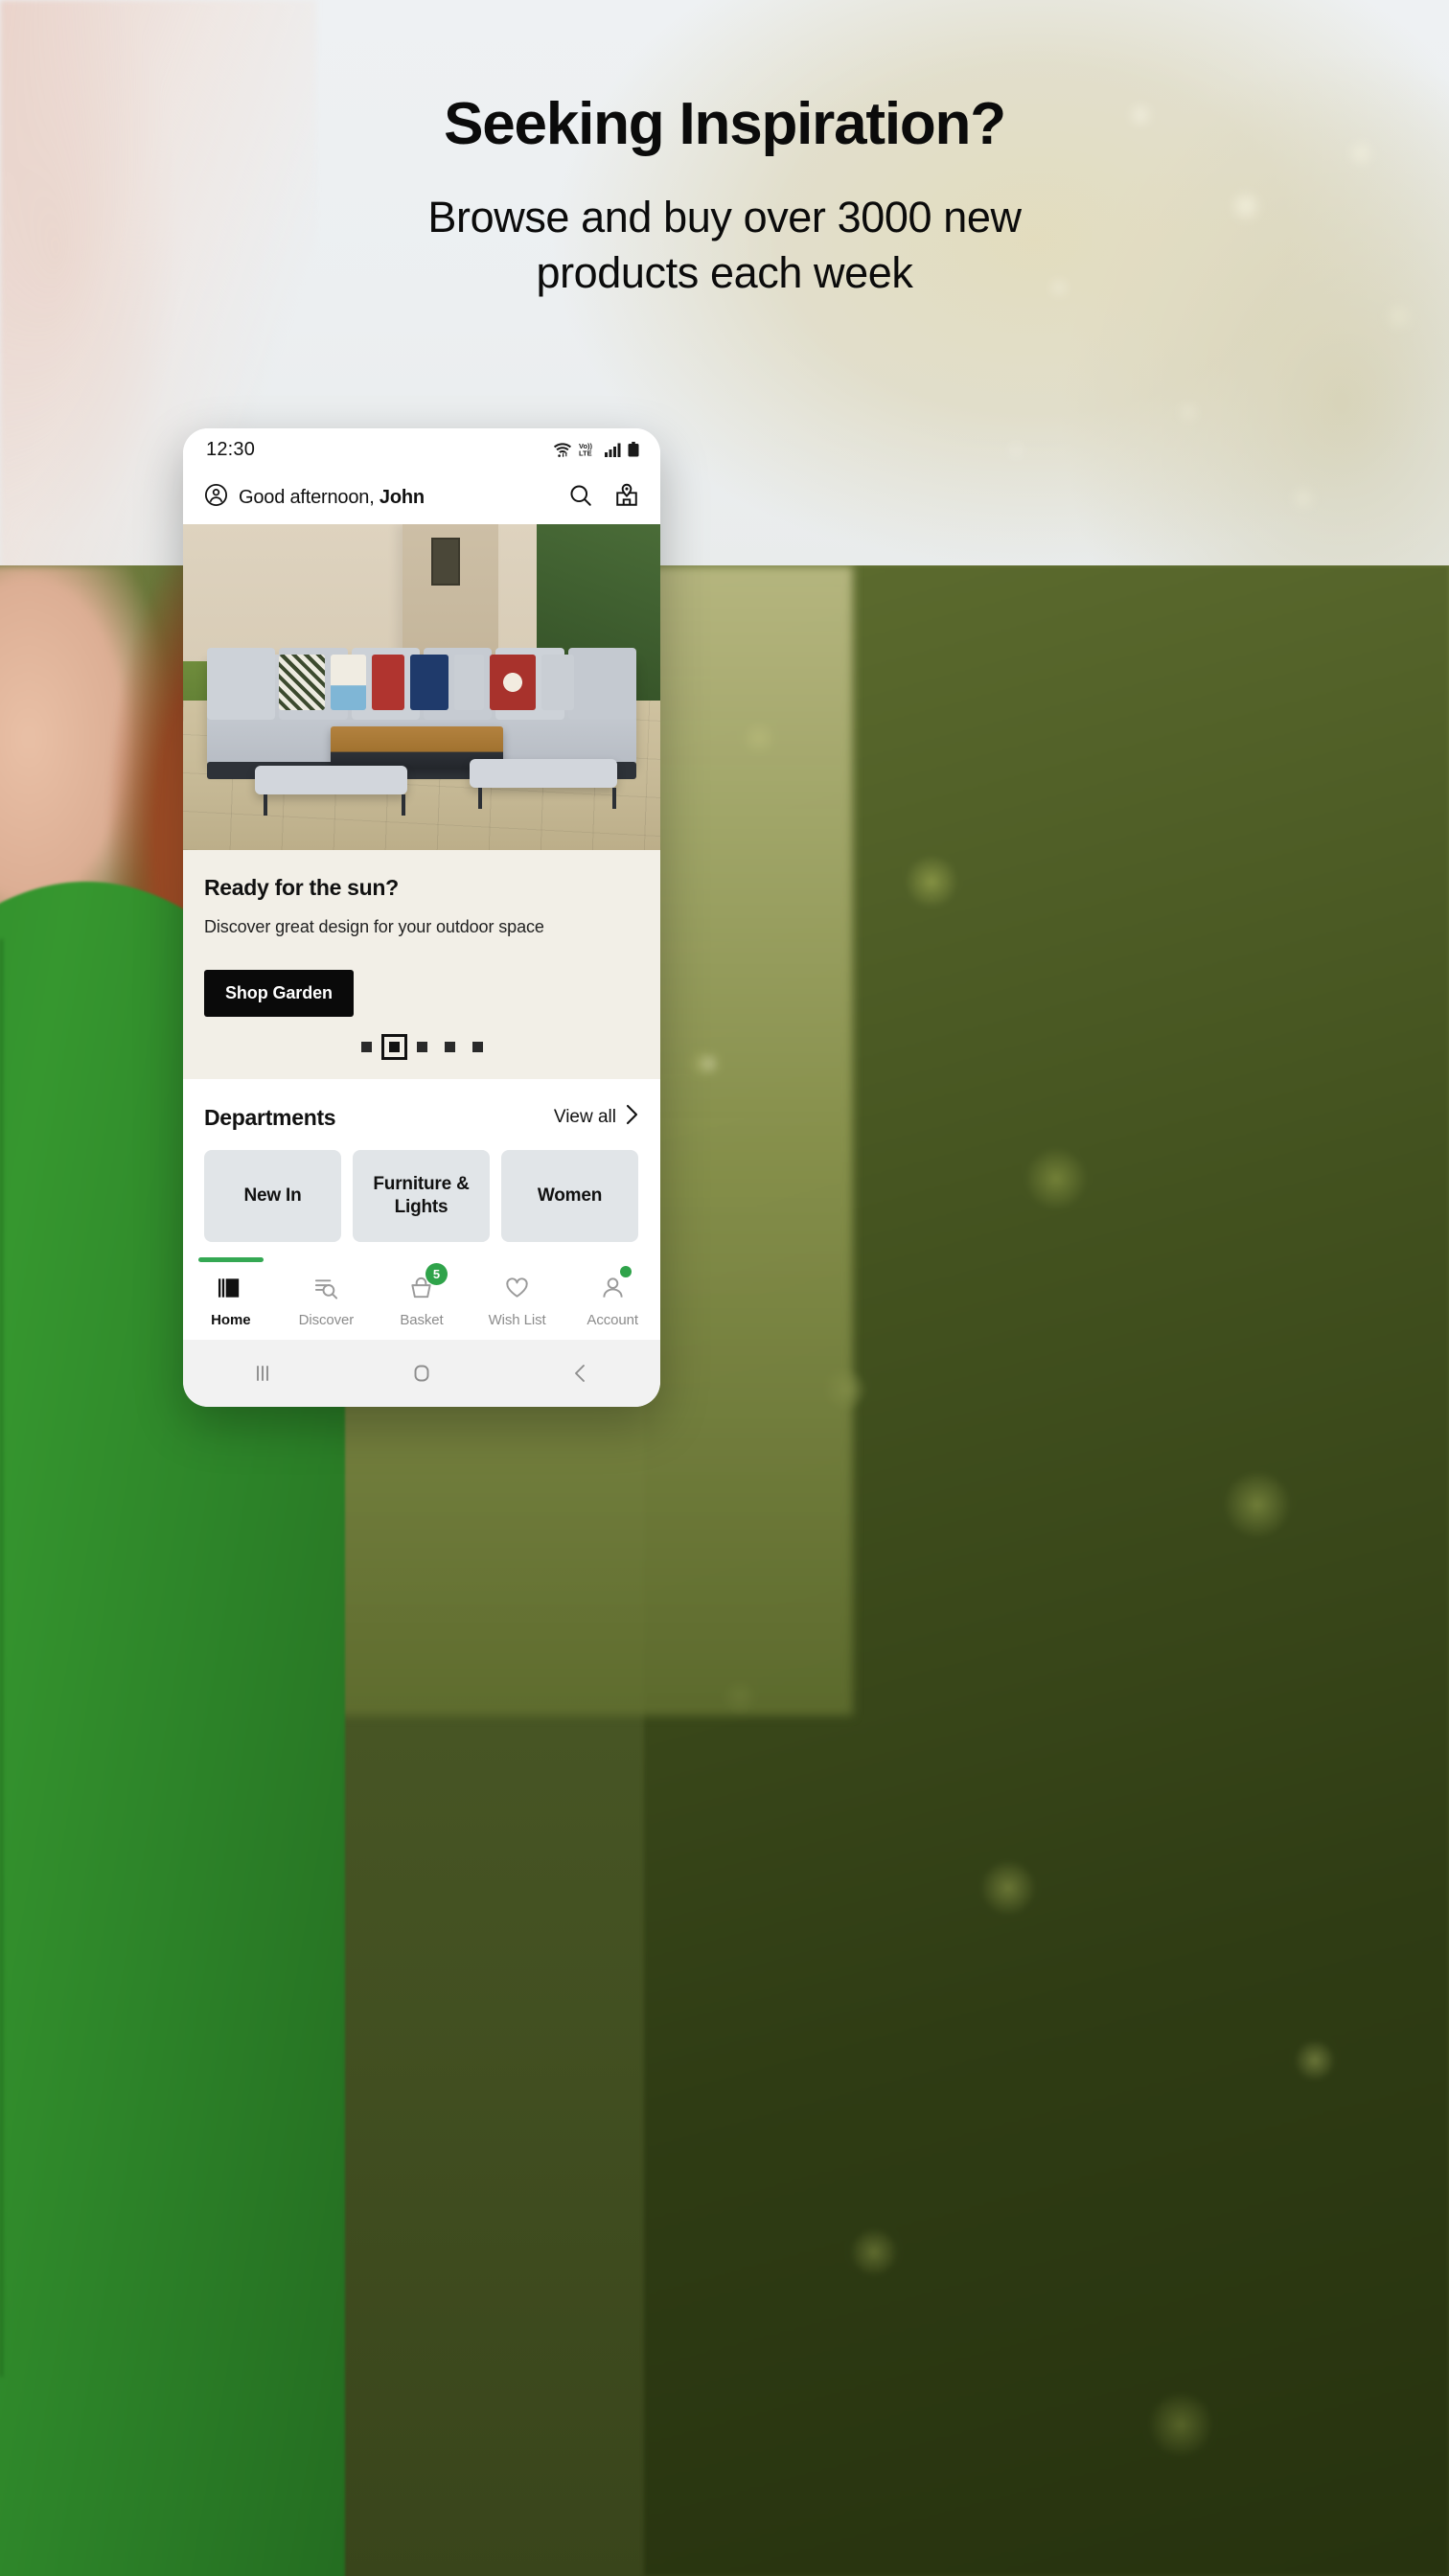 This screenshot has width=1449, height=2576. I want to click on promo-card-heading: Ready for the sun?, so click(301, 887).